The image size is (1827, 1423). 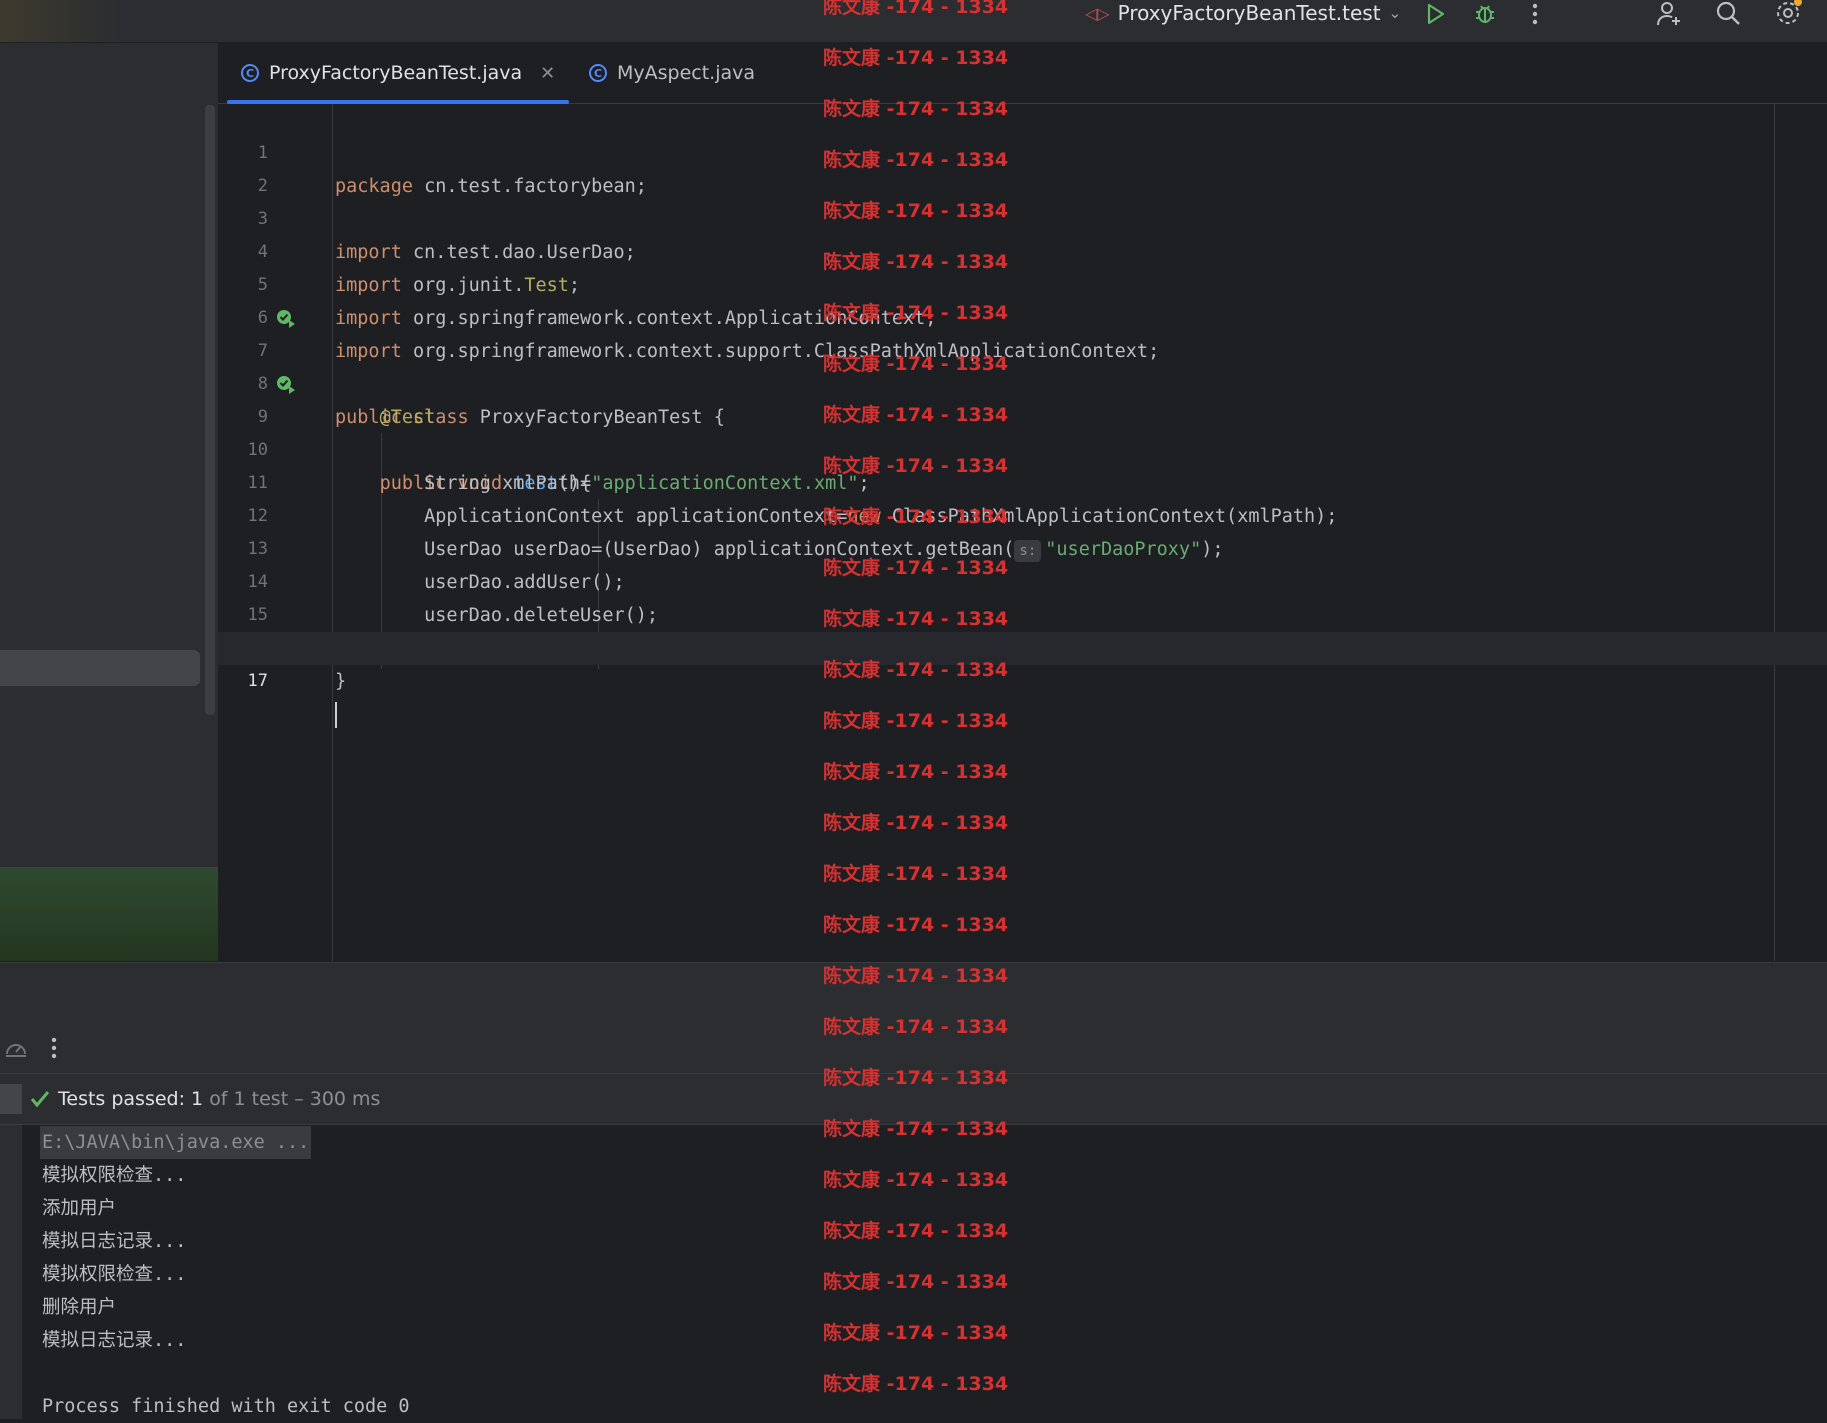 I want to click on line-number: 17, so click(x=257, y=681).